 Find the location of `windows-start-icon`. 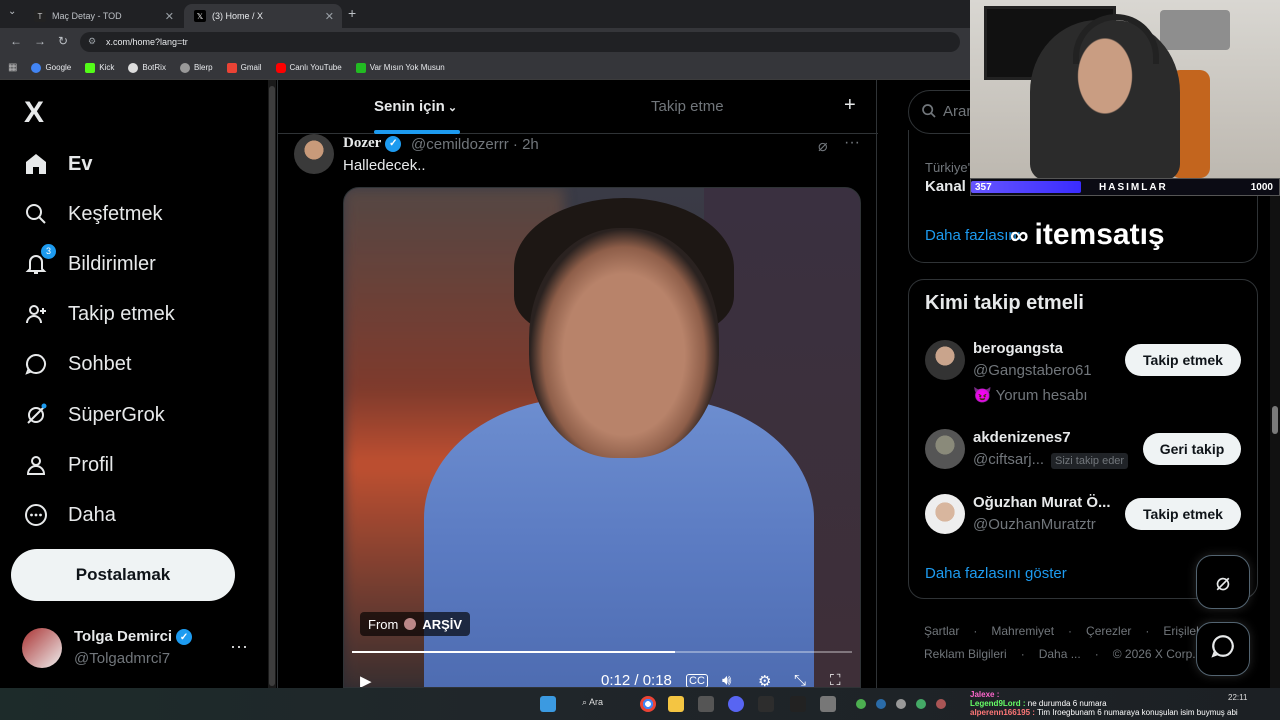

windows-start-icon is located at coordinates (548, 704).